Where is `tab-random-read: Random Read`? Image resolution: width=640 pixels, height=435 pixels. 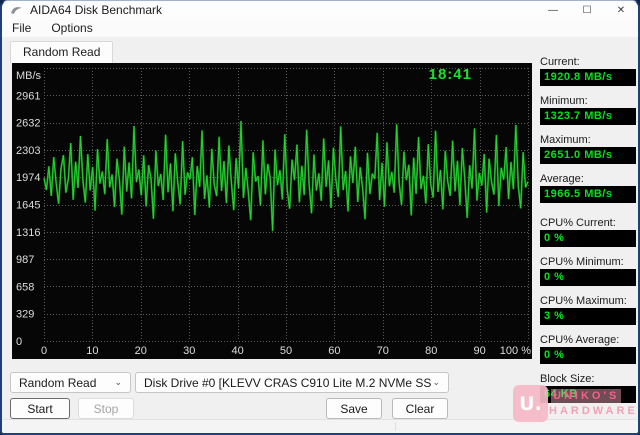 tab-random-read: Random Read is located at coordinates (62, 52).